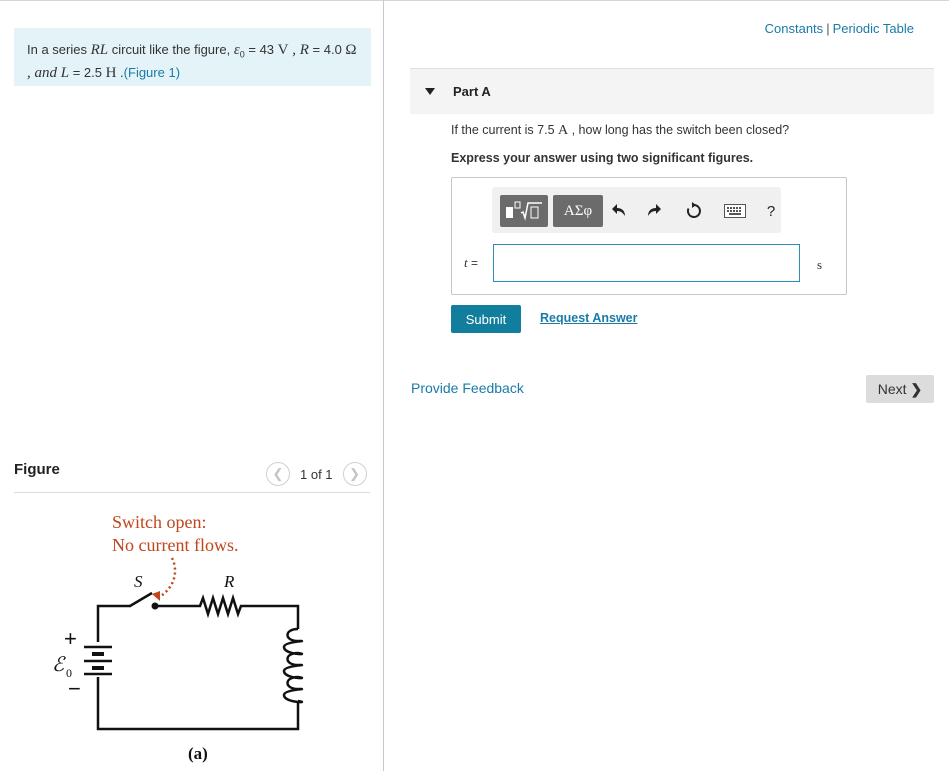 The image size is (949, 771). Describe the element at coordinates (192, 492) in the screenshot. I see `figure-divider` at that location.